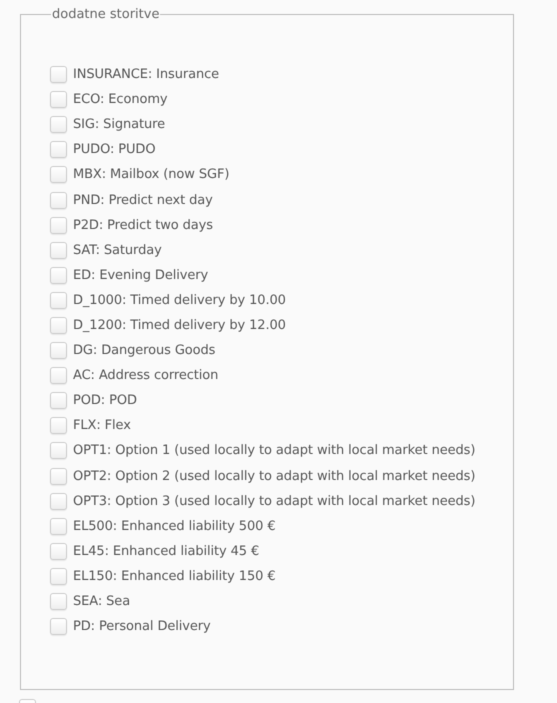 The height and width of the screenshot is (703, 557). Describe the element at coordinates (114, 150) in the screenshot. I see `option-label: PUDO` at that location.